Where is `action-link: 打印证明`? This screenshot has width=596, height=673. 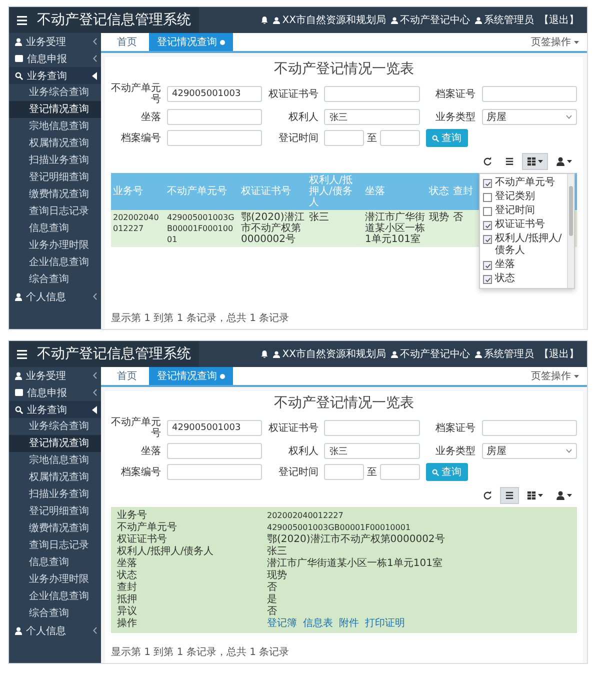 action-link: 打印证明 is located at coordinates (385, 624).